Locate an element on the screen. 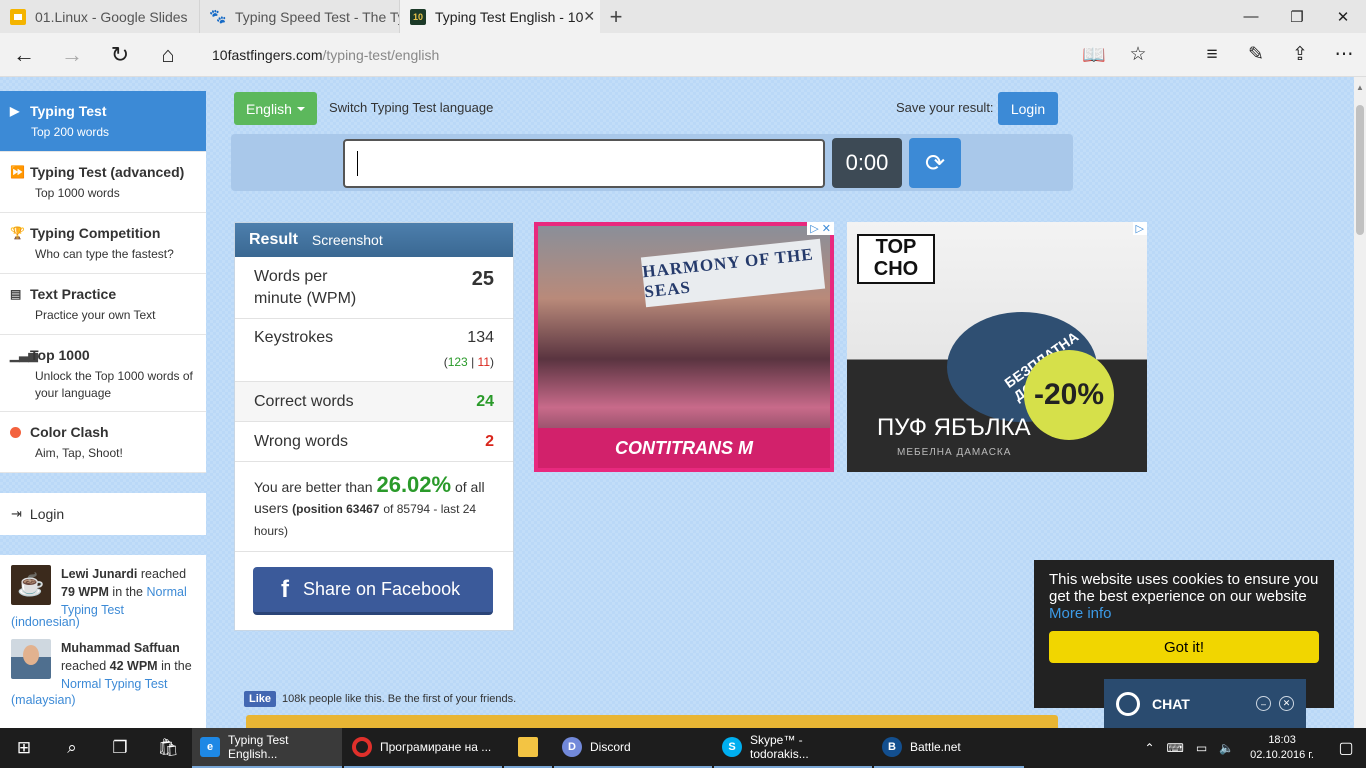  minimize-icon: — is located at coordinates (1251, 16).